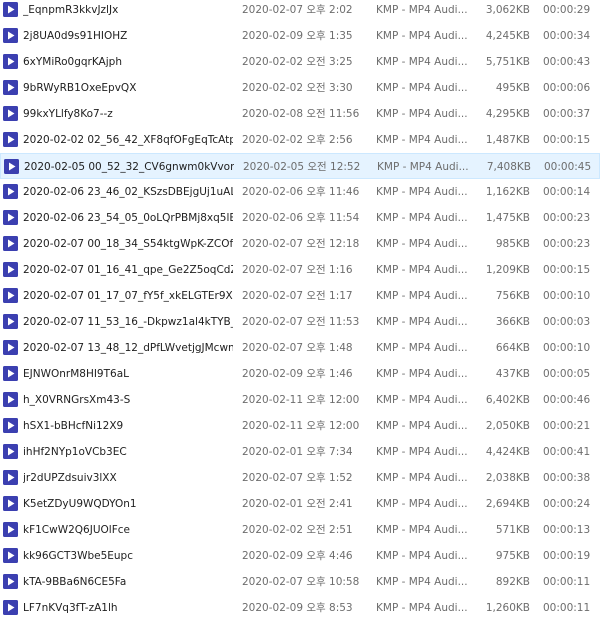  What do you see at coordinates (567, 556) in the screenshot?
I see `file-length: 00:00:19` at bounding box center [567, 556].